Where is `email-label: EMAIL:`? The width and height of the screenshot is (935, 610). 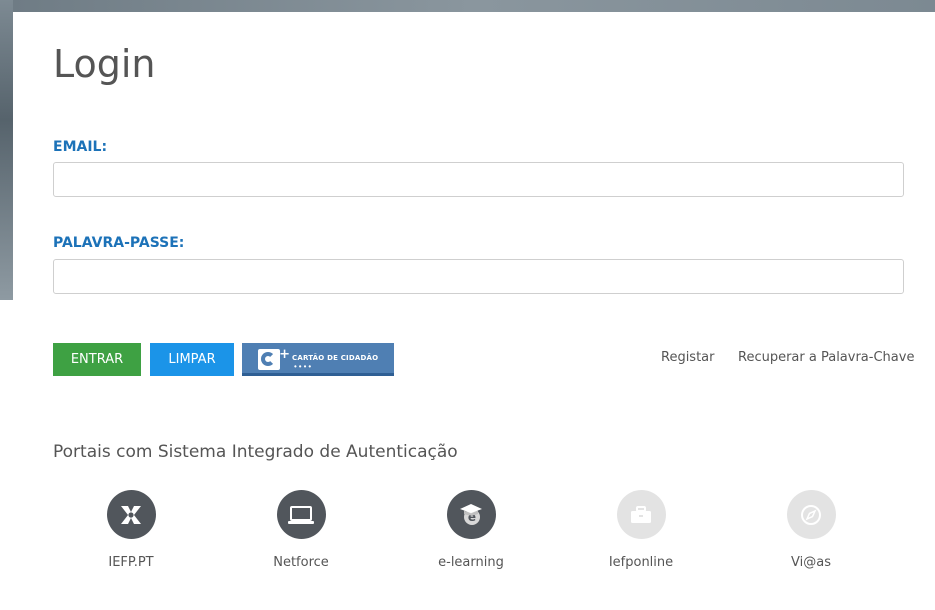
email-label: EMAIL: is located at coordinates (80, 147).